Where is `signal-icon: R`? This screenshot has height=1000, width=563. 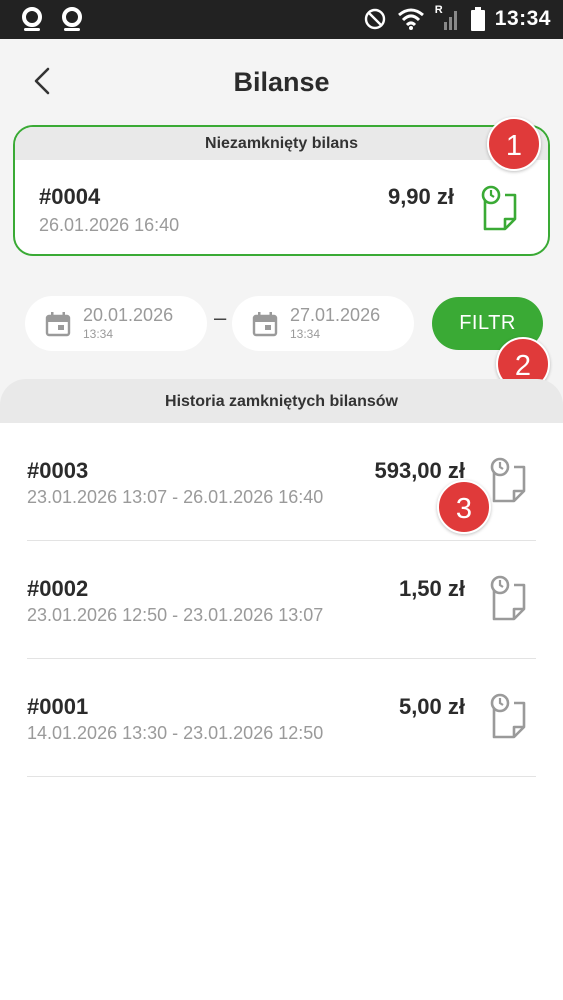 signal-icon: R is located at coordinates (448, 18).